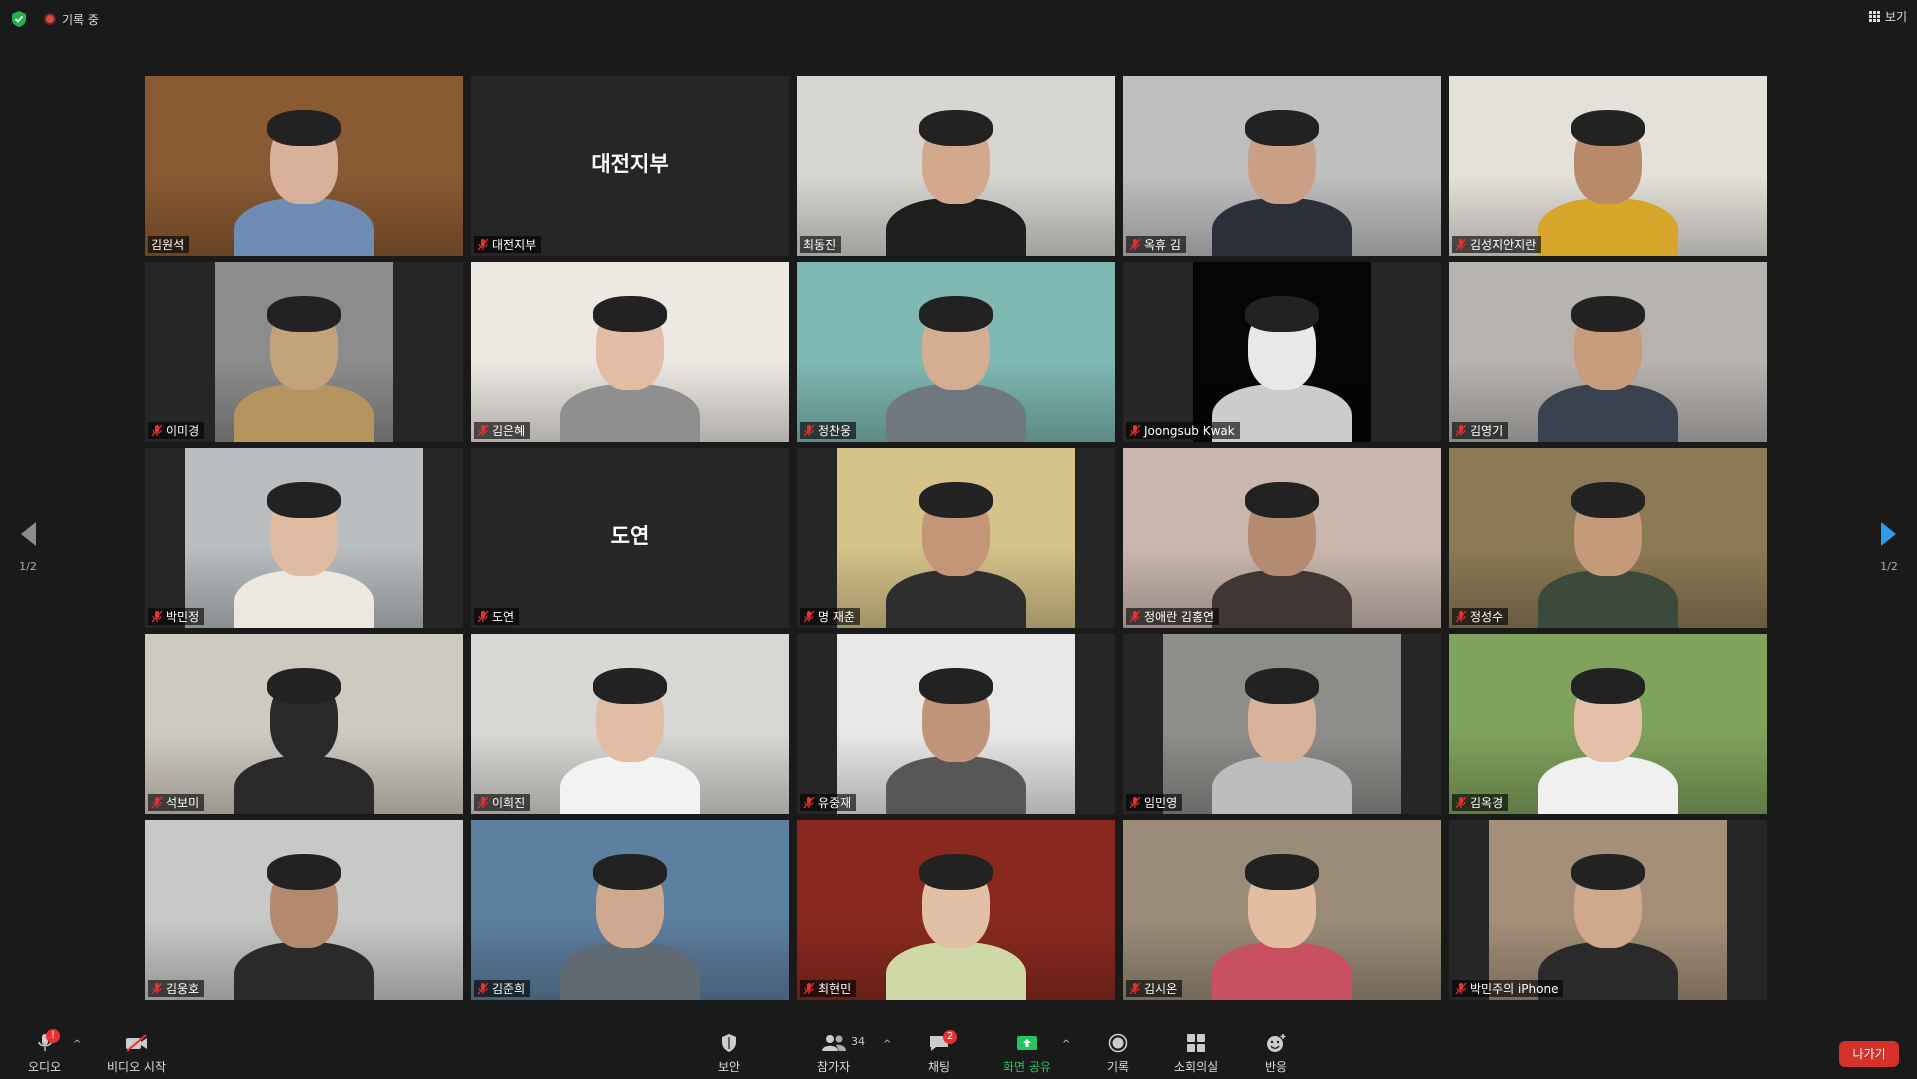 The image size is (1917, 1079). Describe the element at coordinates (729, 1043) in the screenshot. I see `shield-icon` at that location.